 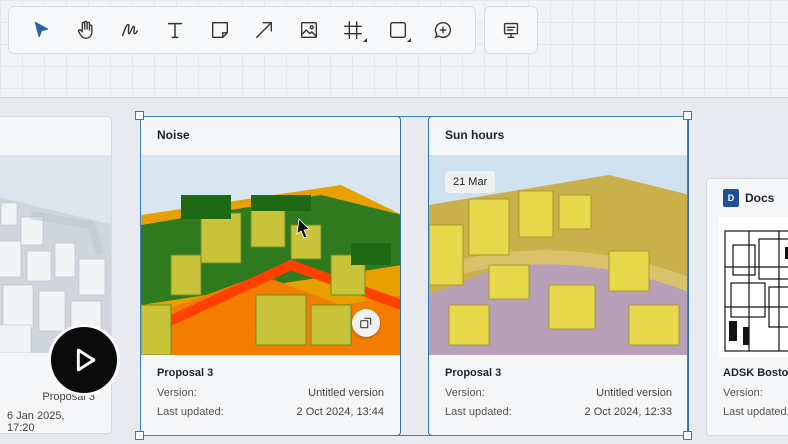 I want to click on docs-drawing-thumbnail, so click(x=753, y=287).